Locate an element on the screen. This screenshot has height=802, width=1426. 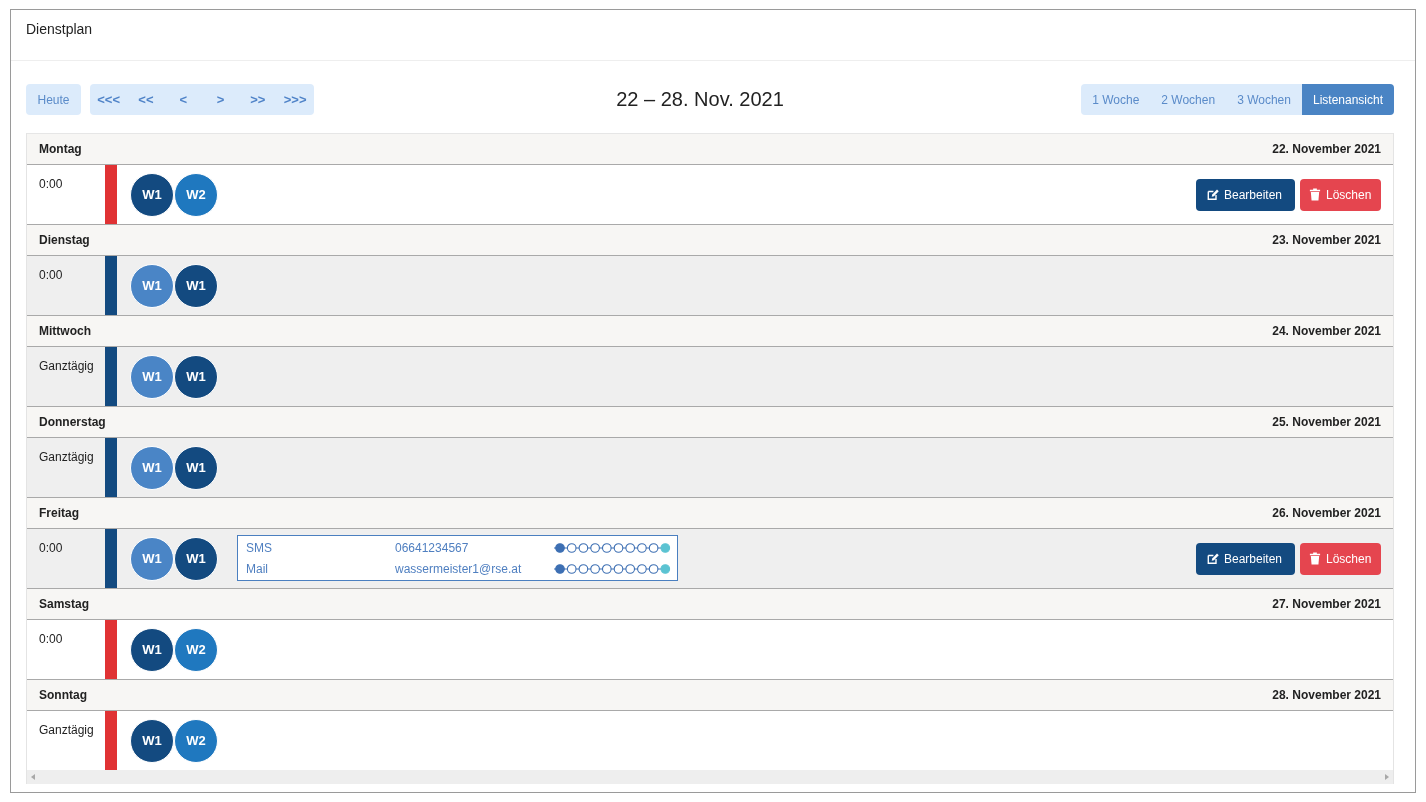
contact-address: 06641234567 is located at coordinates (432, 548).